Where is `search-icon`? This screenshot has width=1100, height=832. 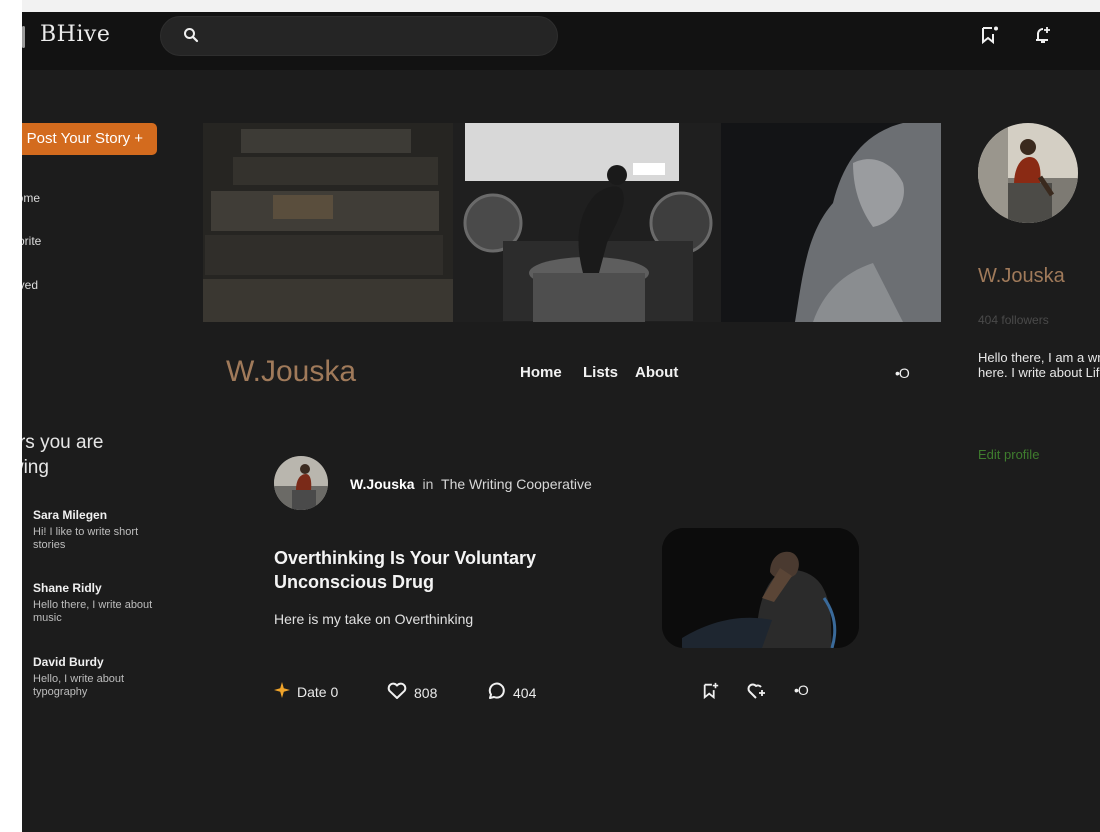 search-icon is located at coordinates (191, 37).